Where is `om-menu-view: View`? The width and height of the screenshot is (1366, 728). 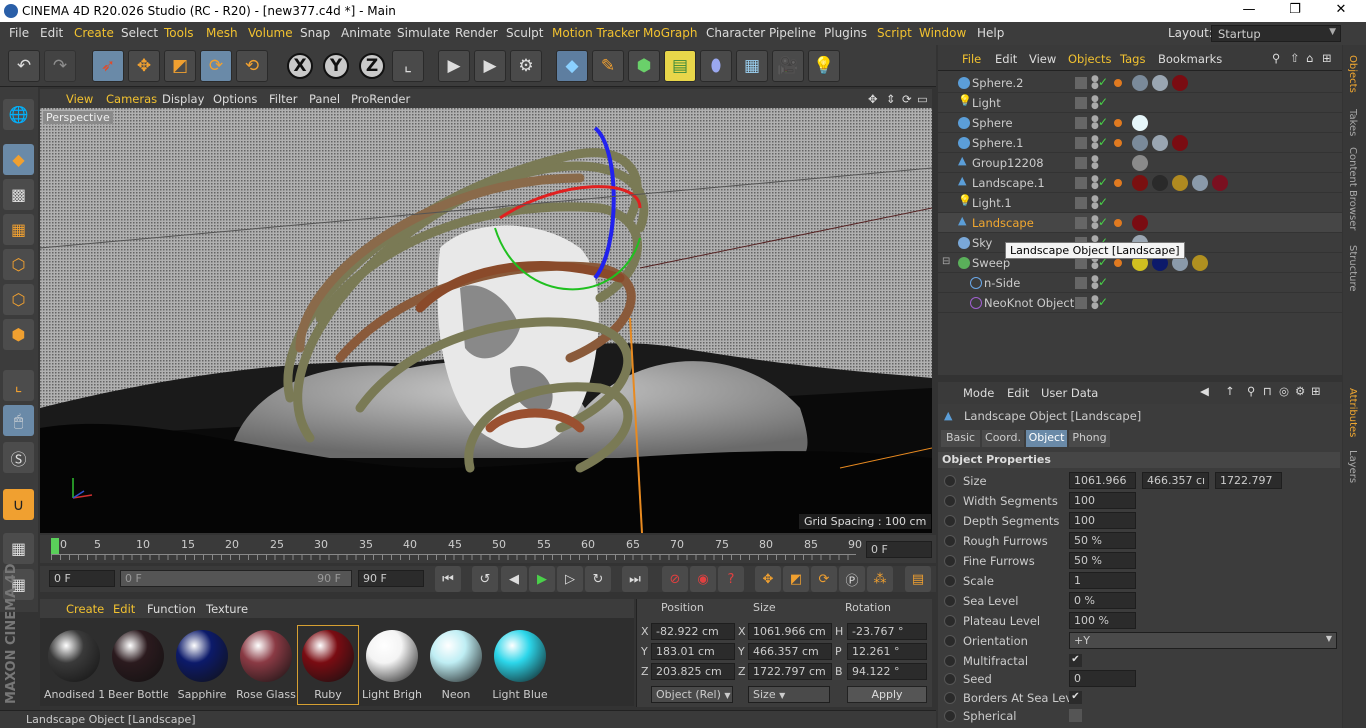
om-menu-view: View is located at coordinates (1042, 59).